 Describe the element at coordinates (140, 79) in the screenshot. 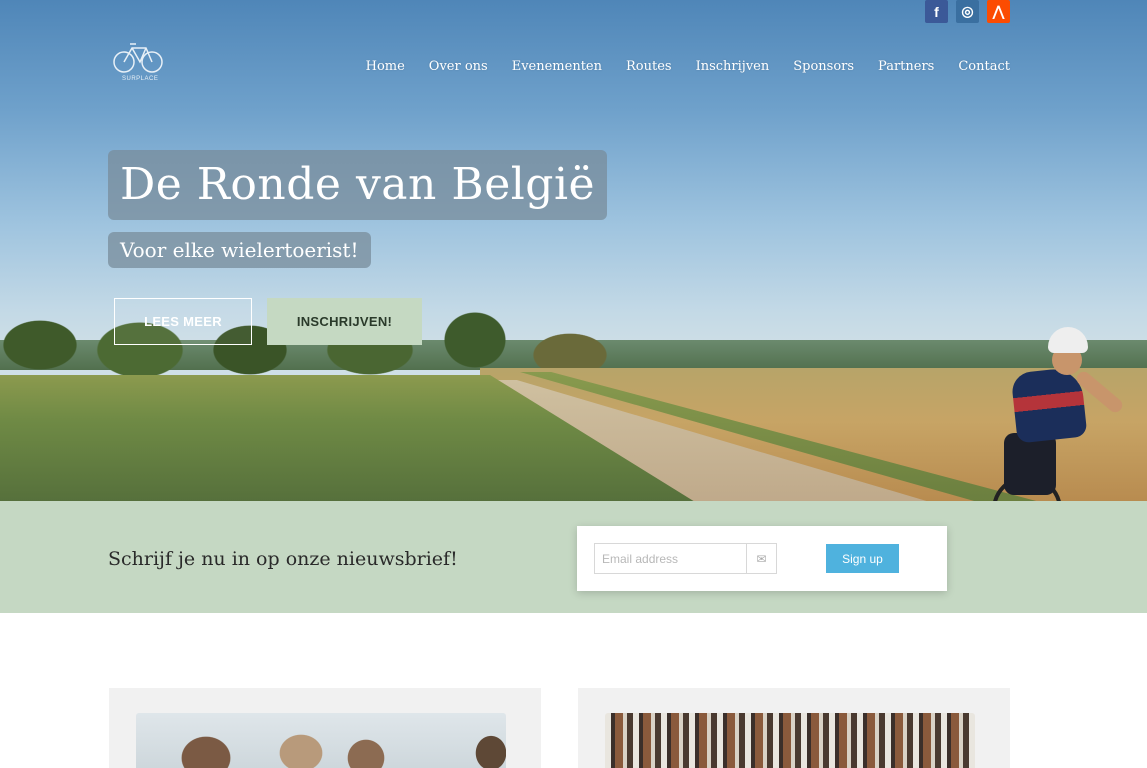

I see `logo-text: SURPLACE` at that location.